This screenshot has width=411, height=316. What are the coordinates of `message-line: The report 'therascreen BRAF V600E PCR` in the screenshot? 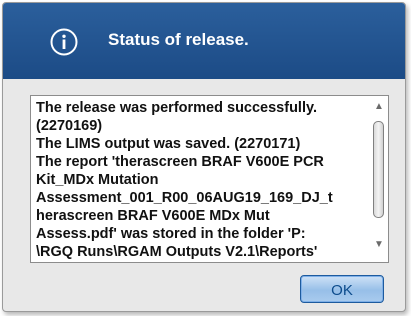 It's located at (180, 162).